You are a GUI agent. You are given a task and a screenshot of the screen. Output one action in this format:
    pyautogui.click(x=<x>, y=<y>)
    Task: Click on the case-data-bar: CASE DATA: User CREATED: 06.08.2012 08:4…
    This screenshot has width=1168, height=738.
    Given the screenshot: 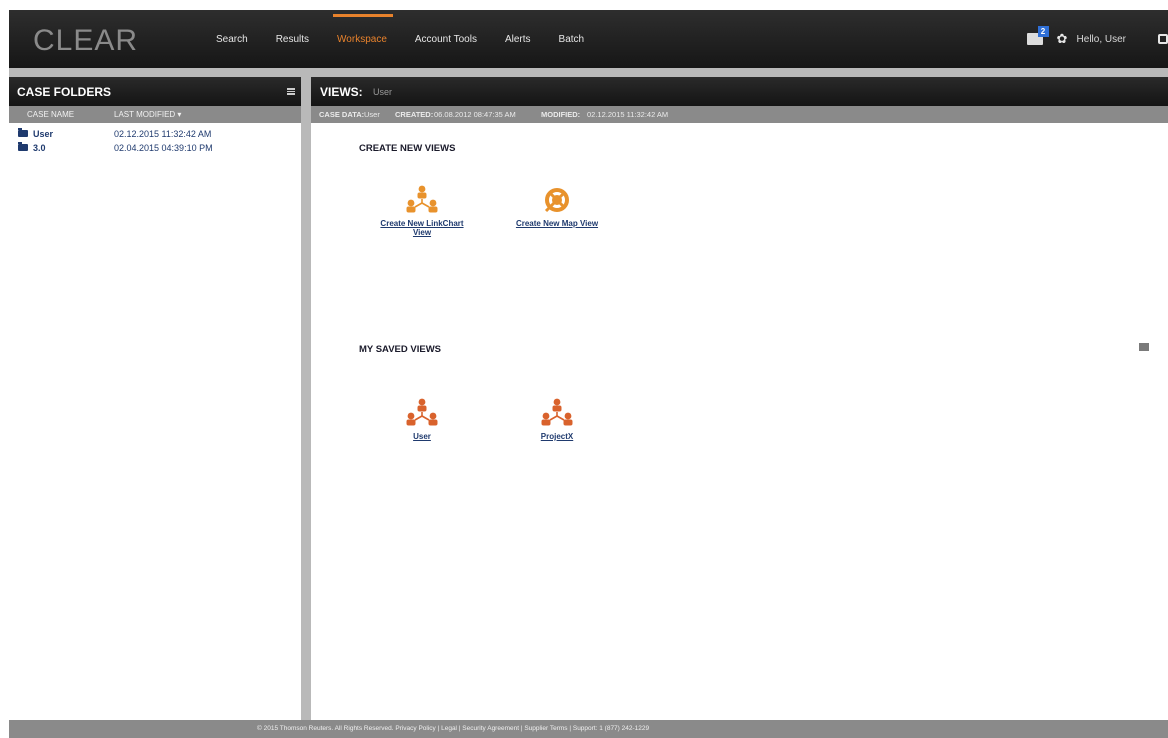 What is the action you would take?
    pyautogui.click(x=739, y=114)
    